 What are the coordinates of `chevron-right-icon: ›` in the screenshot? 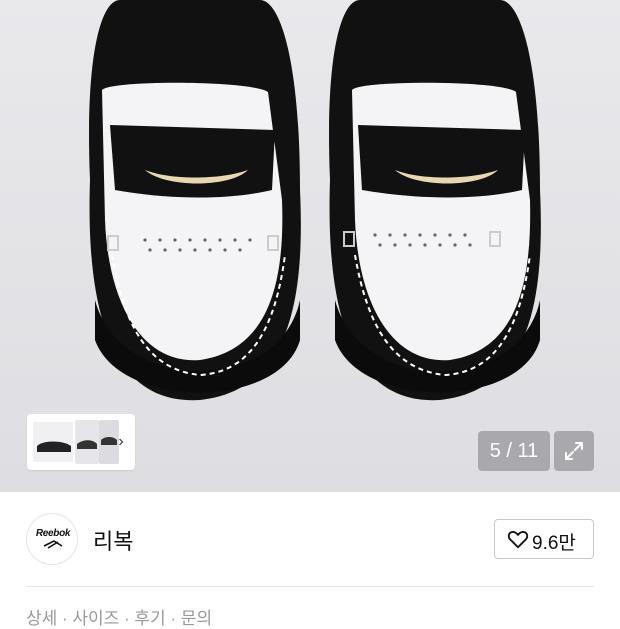 It's located at (121, 442).